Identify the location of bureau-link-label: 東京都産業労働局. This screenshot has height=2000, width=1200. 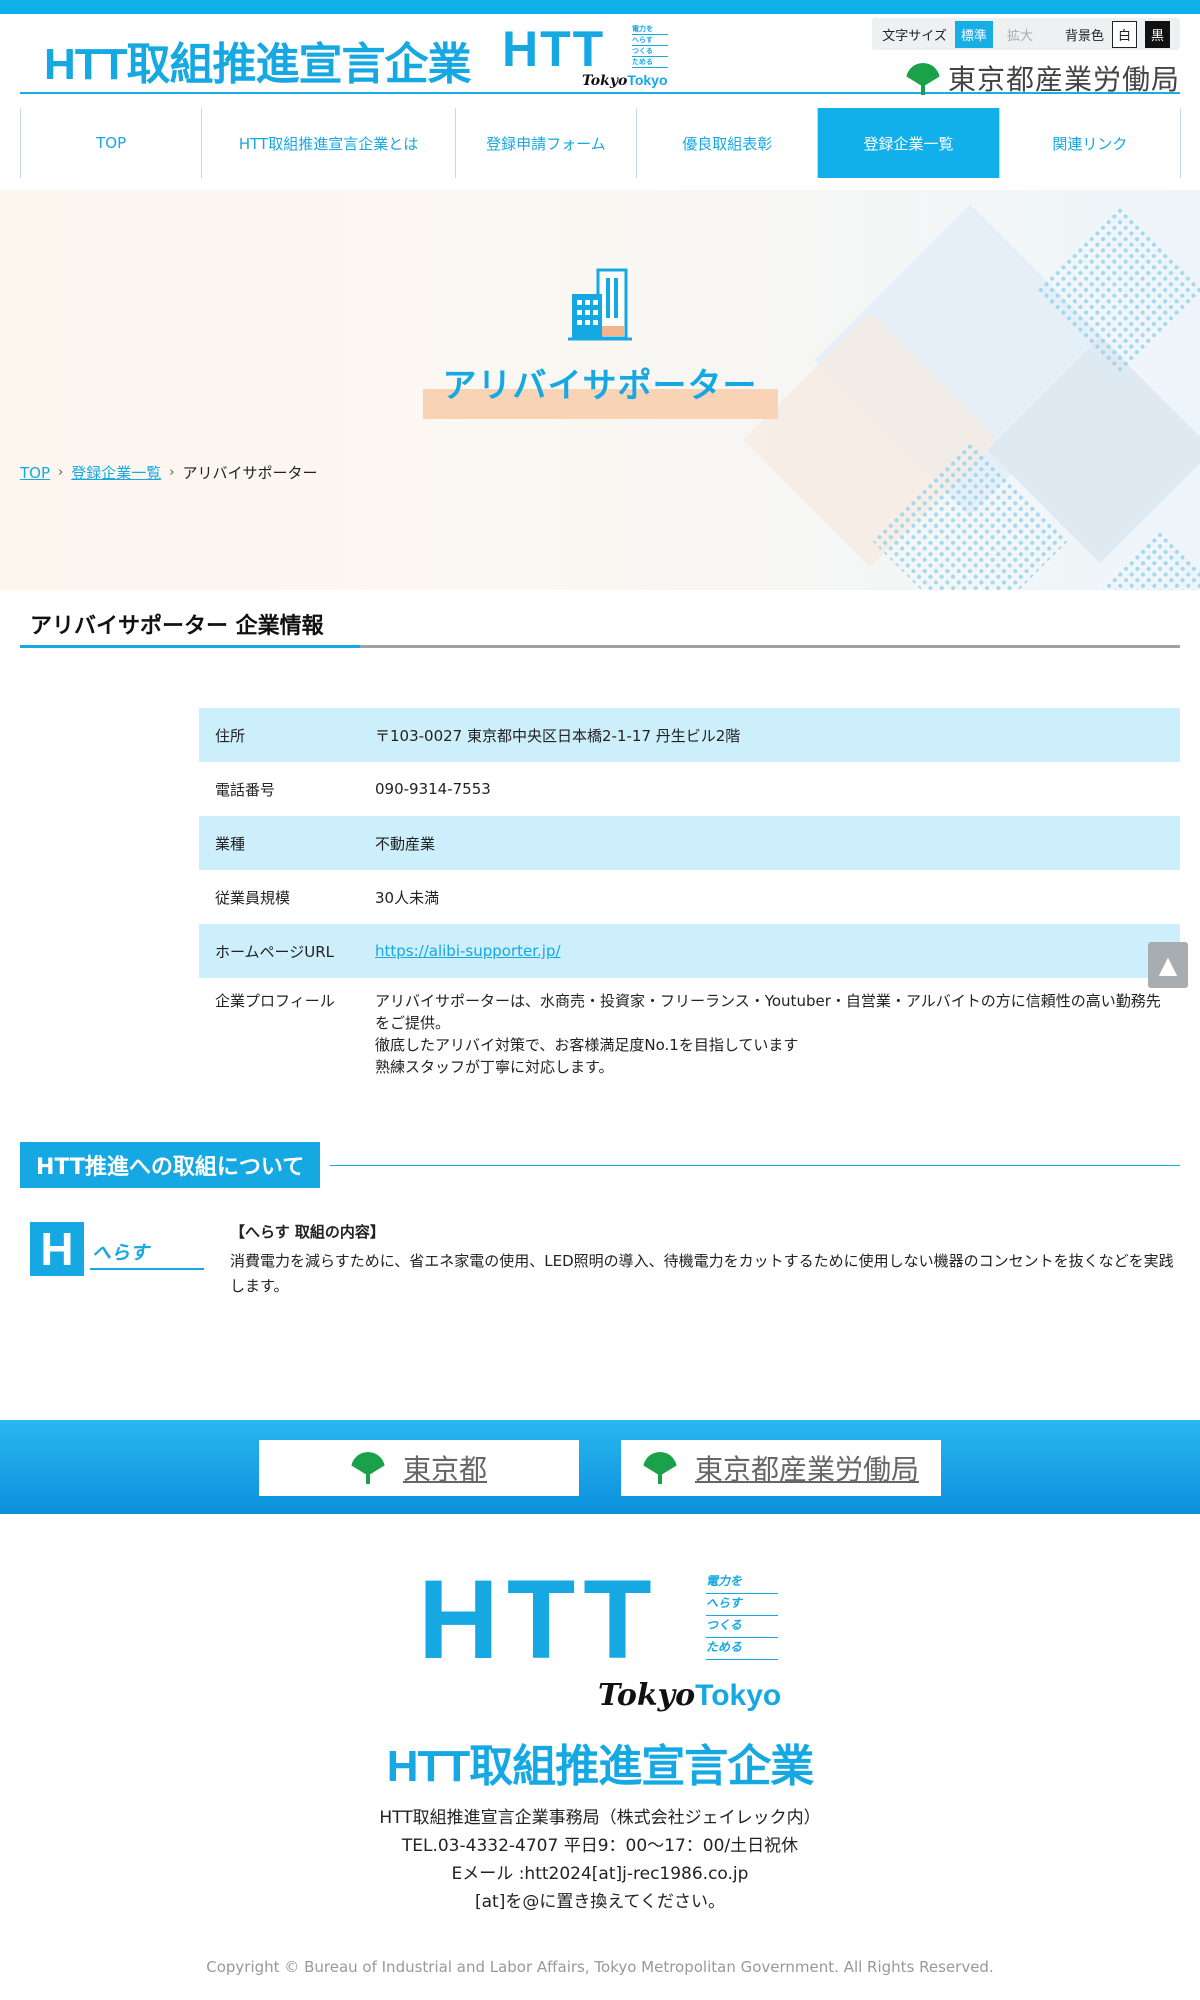
(806, 1469).